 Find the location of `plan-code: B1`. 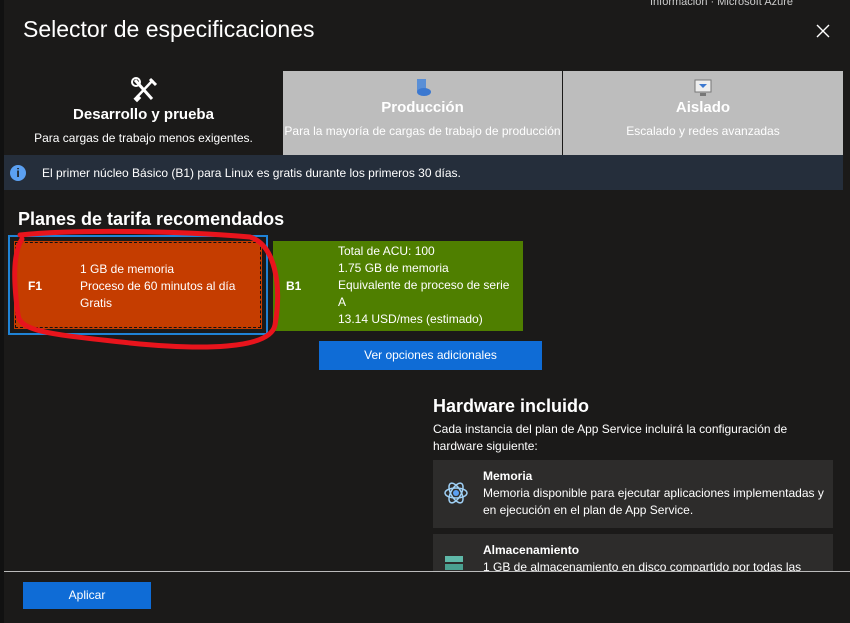

plan-code: B1 is located at coordinates (294, 286).